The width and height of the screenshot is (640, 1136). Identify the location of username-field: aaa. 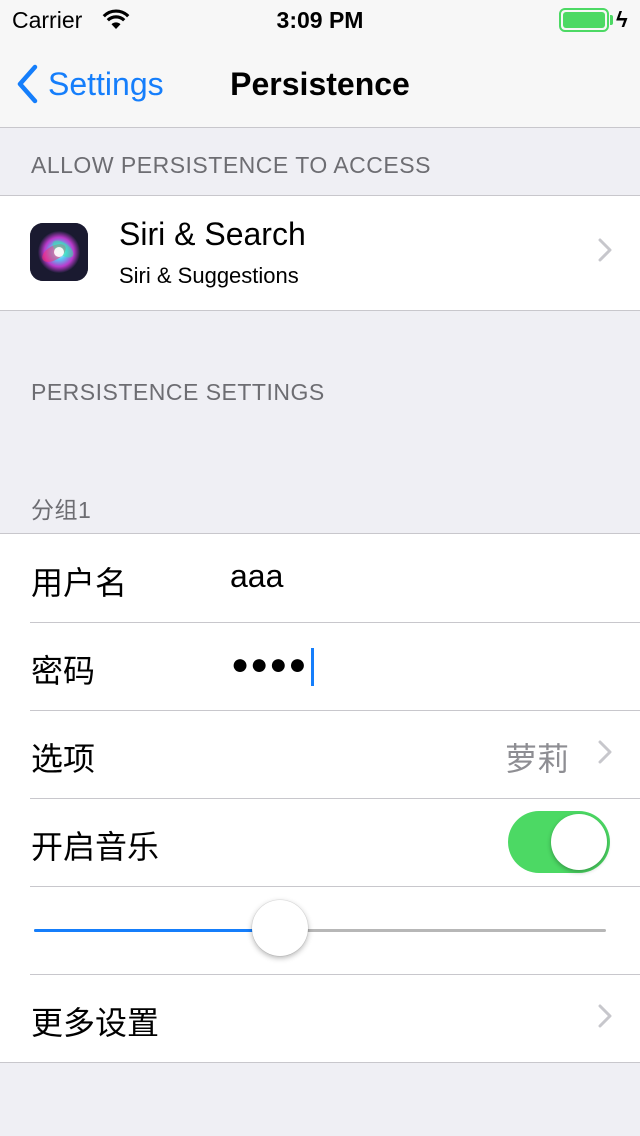
(256, 576).